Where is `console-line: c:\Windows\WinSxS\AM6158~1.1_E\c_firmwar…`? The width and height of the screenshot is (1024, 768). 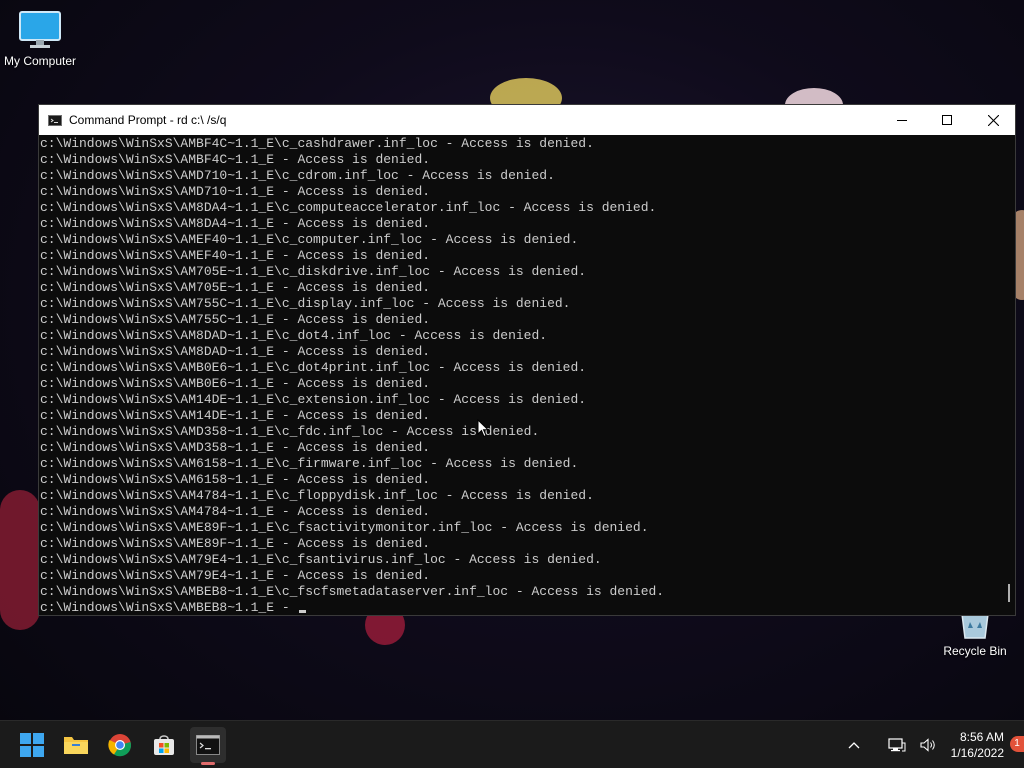 console-line: c:\Windows\WinSxS\AM6158~1.1_E\c_firmwar… is located at coordinates (309, 463).